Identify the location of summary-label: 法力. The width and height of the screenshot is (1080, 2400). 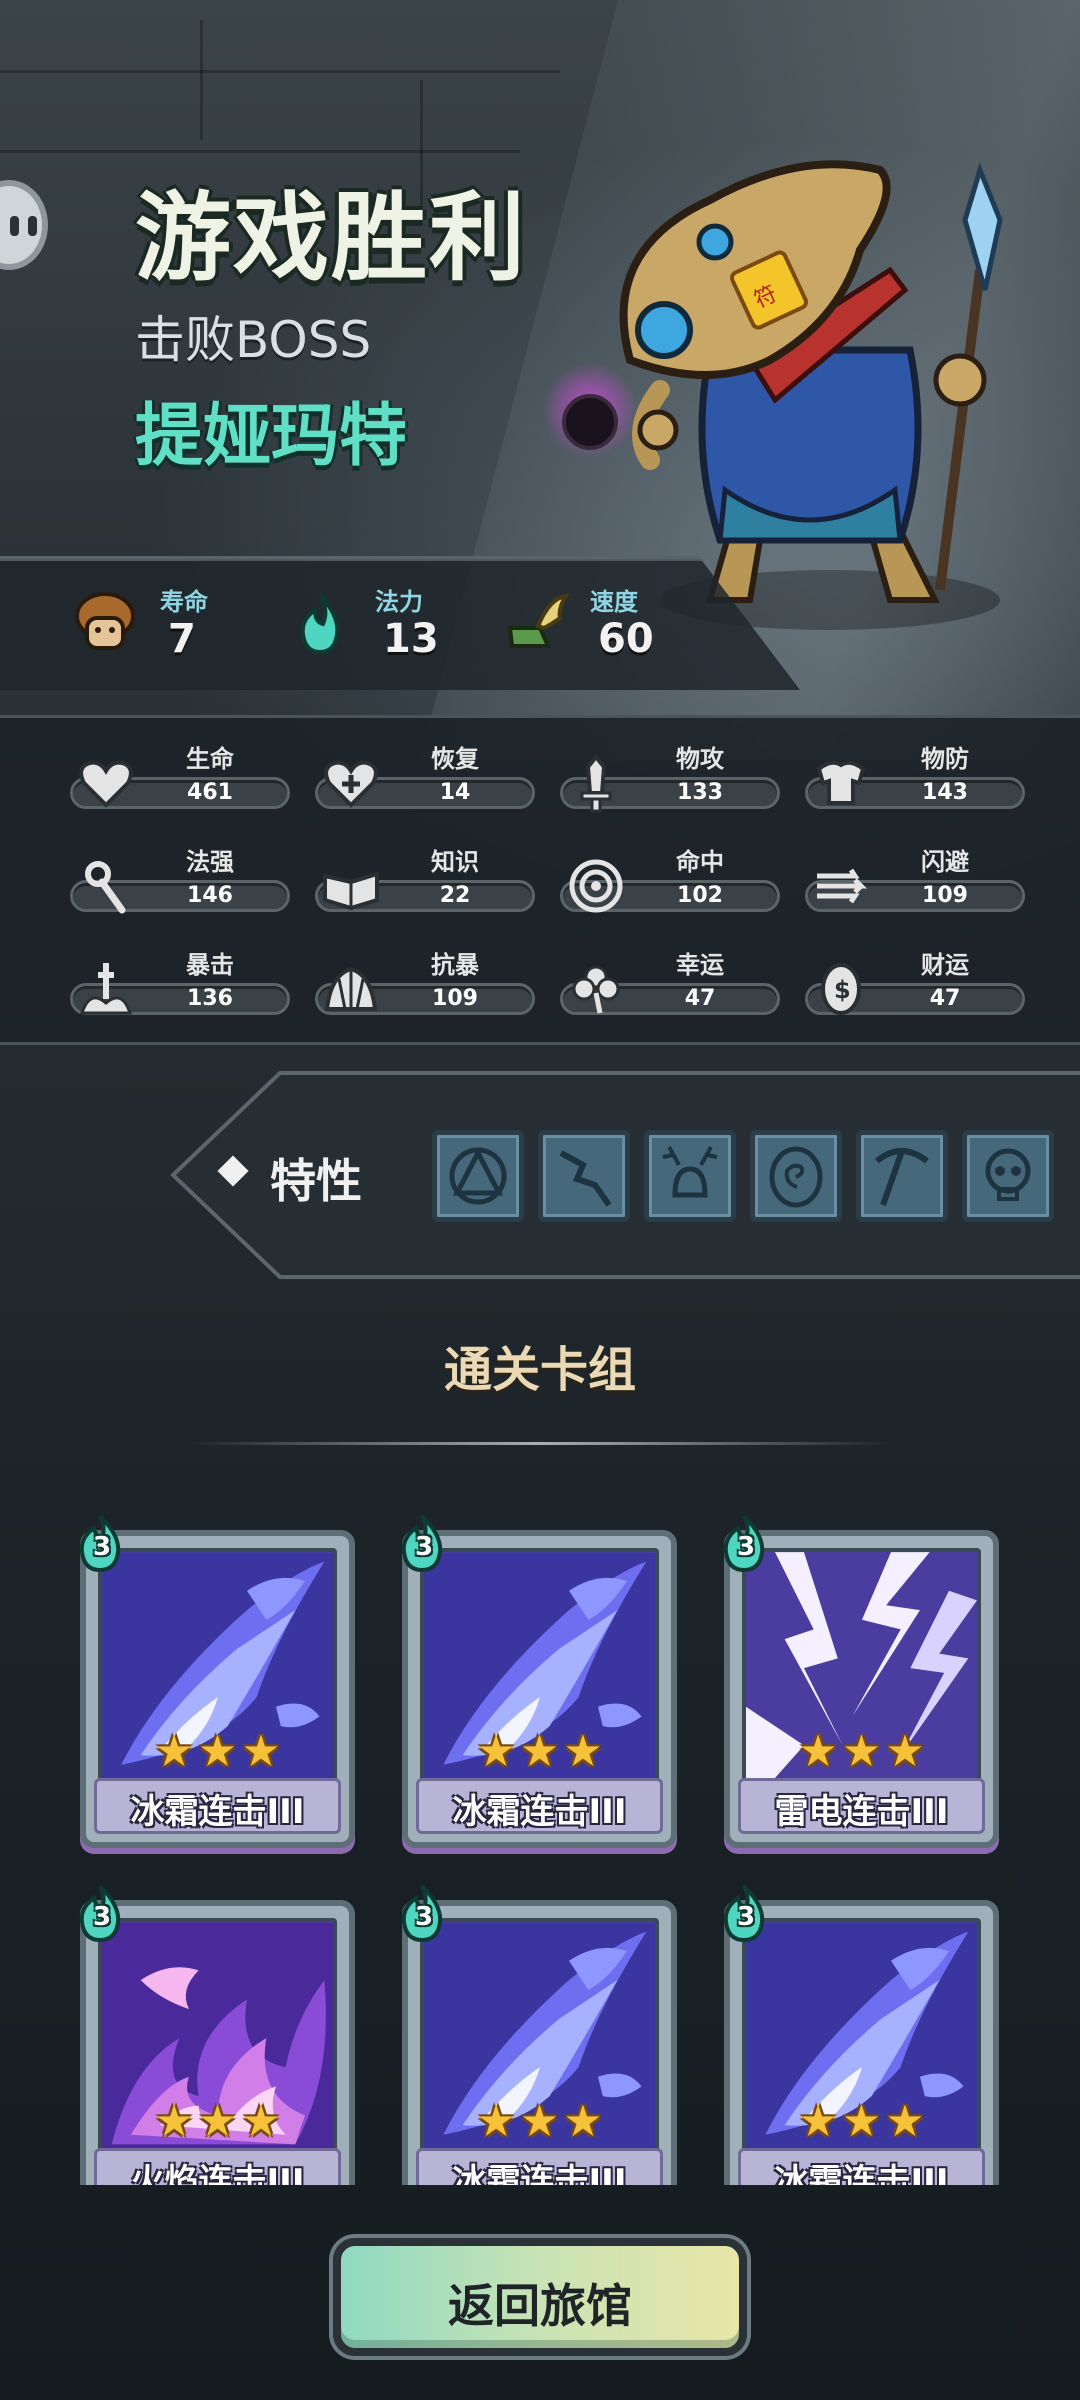
(399, 602).